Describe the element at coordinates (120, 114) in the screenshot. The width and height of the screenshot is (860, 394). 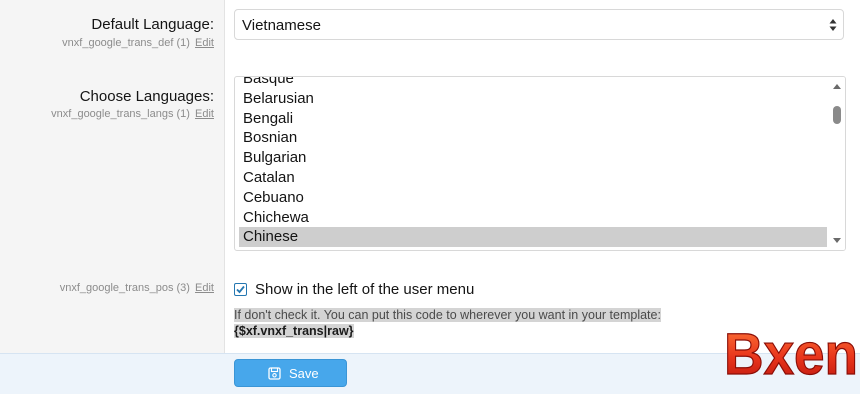
I see `choose-languages-hint-text: vnxf_google_trans_langs (1)` at that location.